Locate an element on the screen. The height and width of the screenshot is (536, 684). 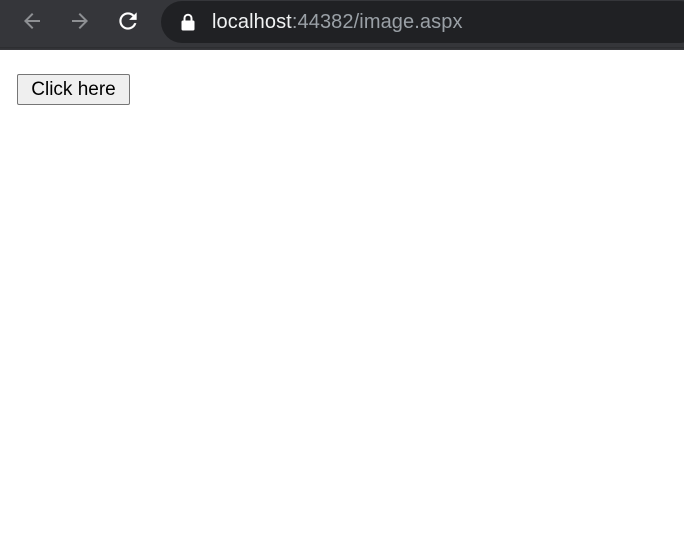
arrow-right-icon is located at coordinates (80, 21).